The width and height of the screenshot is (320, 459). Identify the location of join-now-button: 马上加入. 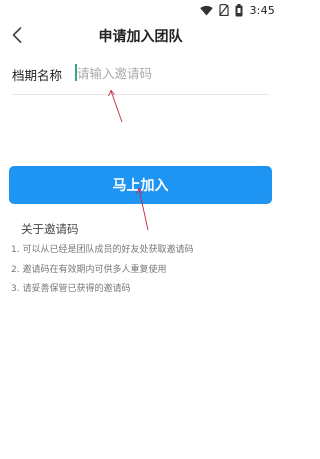
(140, 185).